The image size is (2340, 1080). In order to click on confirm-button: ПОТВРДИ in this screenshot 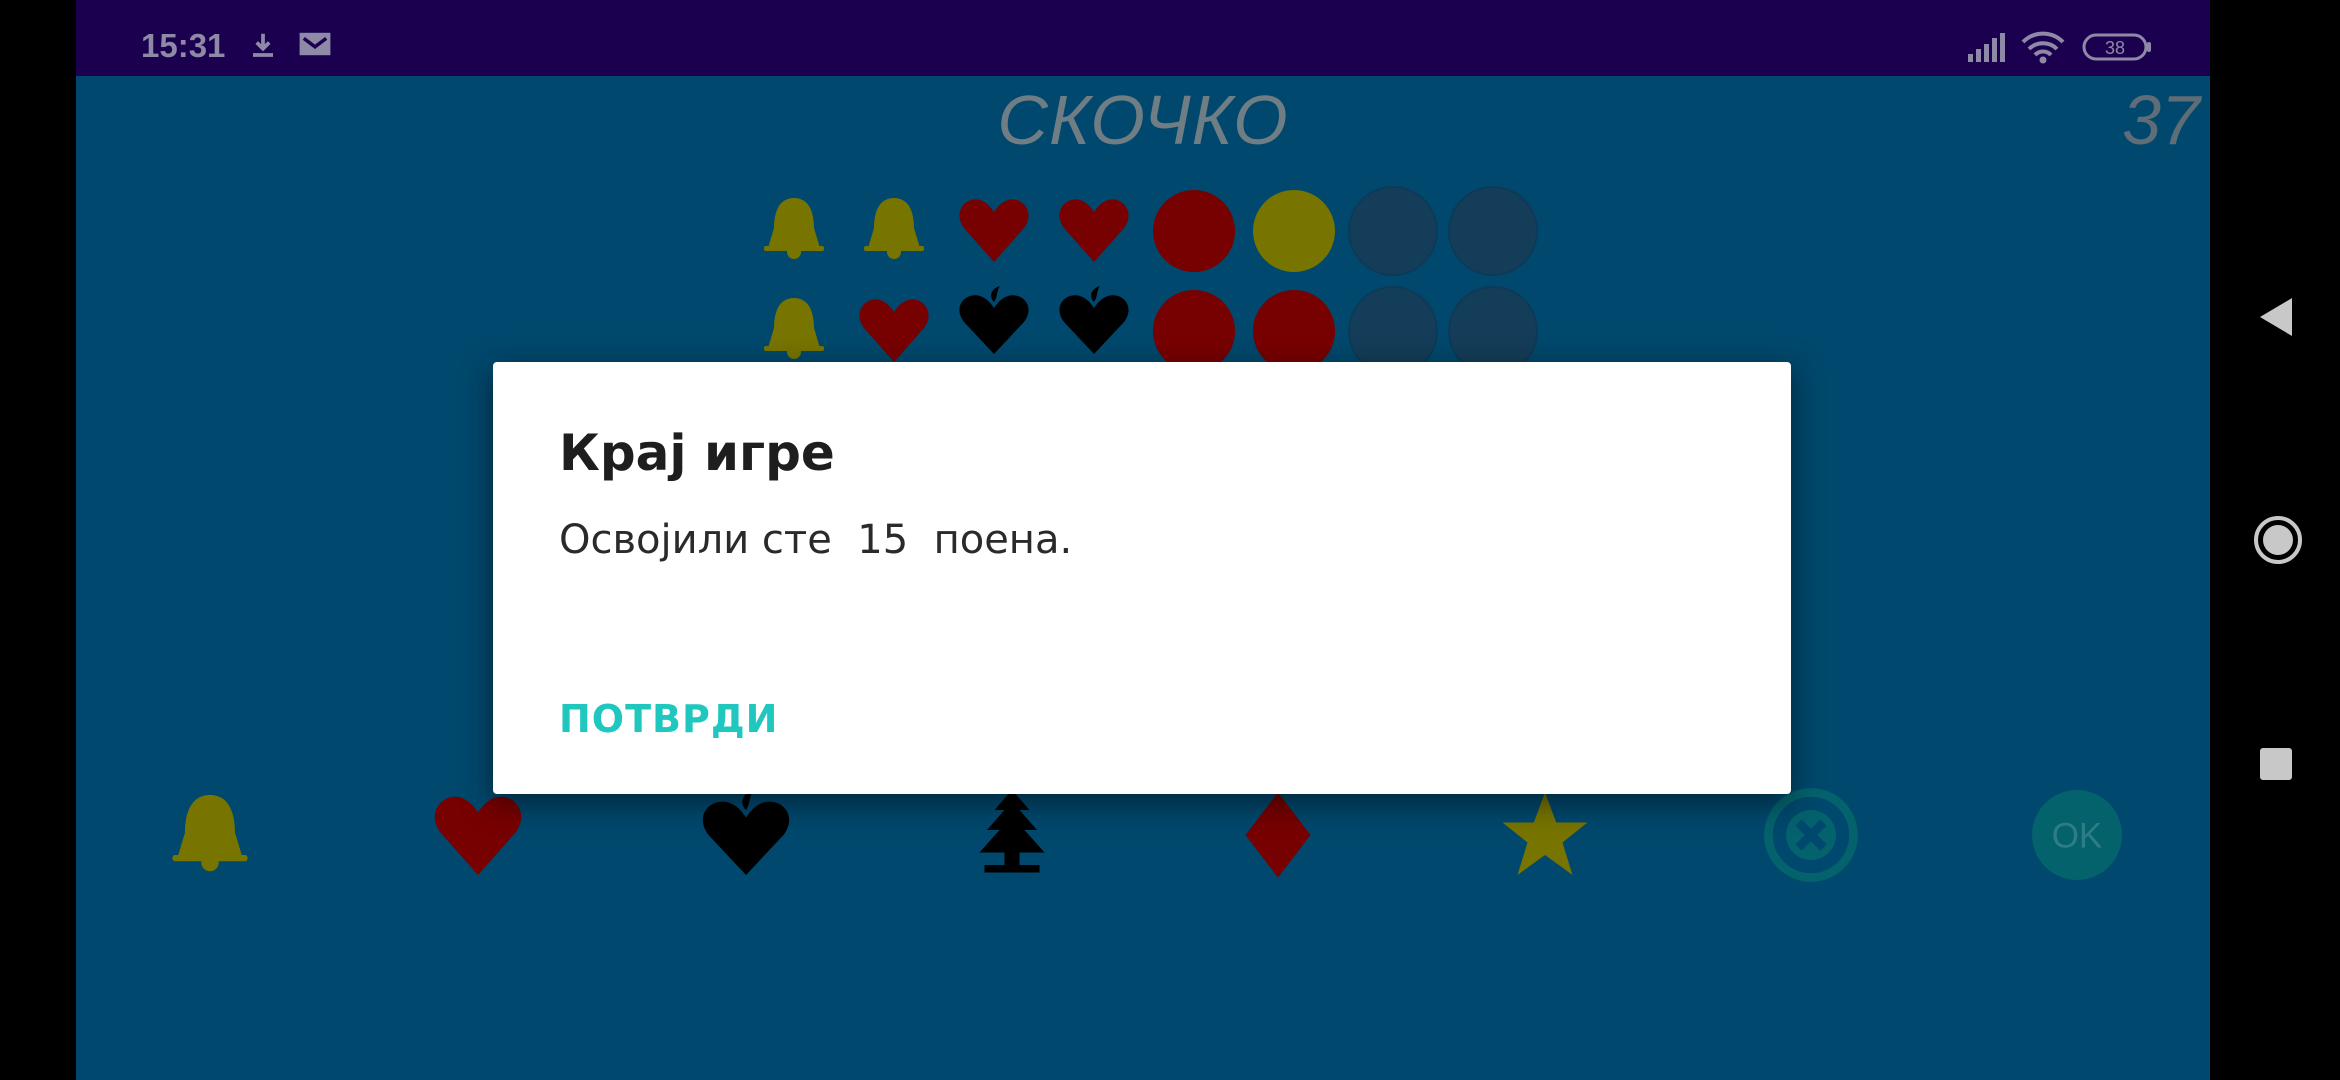, I will do `click(669, 719)`.